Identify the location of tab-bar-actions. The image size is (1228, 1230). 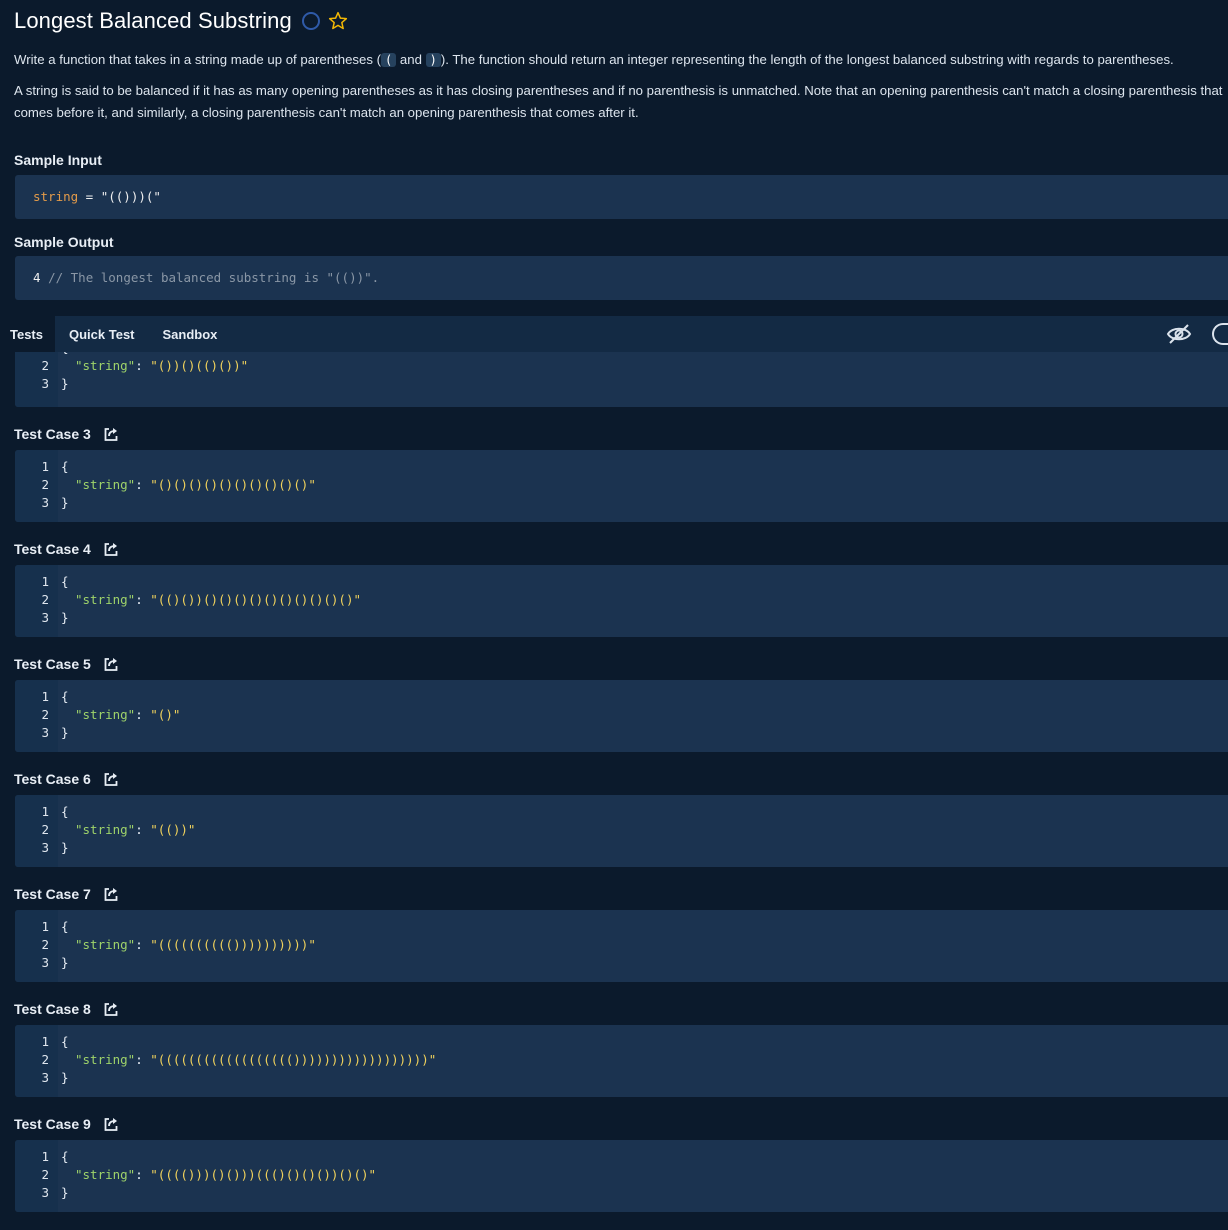
(1197, 334).